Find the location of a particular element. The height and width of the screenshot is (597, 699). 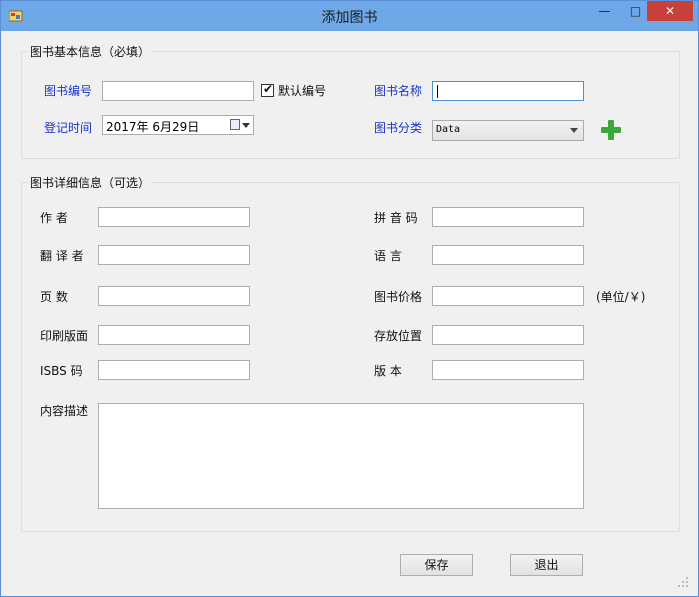

check-icon: ✔ is located at coordinates (268, 89).